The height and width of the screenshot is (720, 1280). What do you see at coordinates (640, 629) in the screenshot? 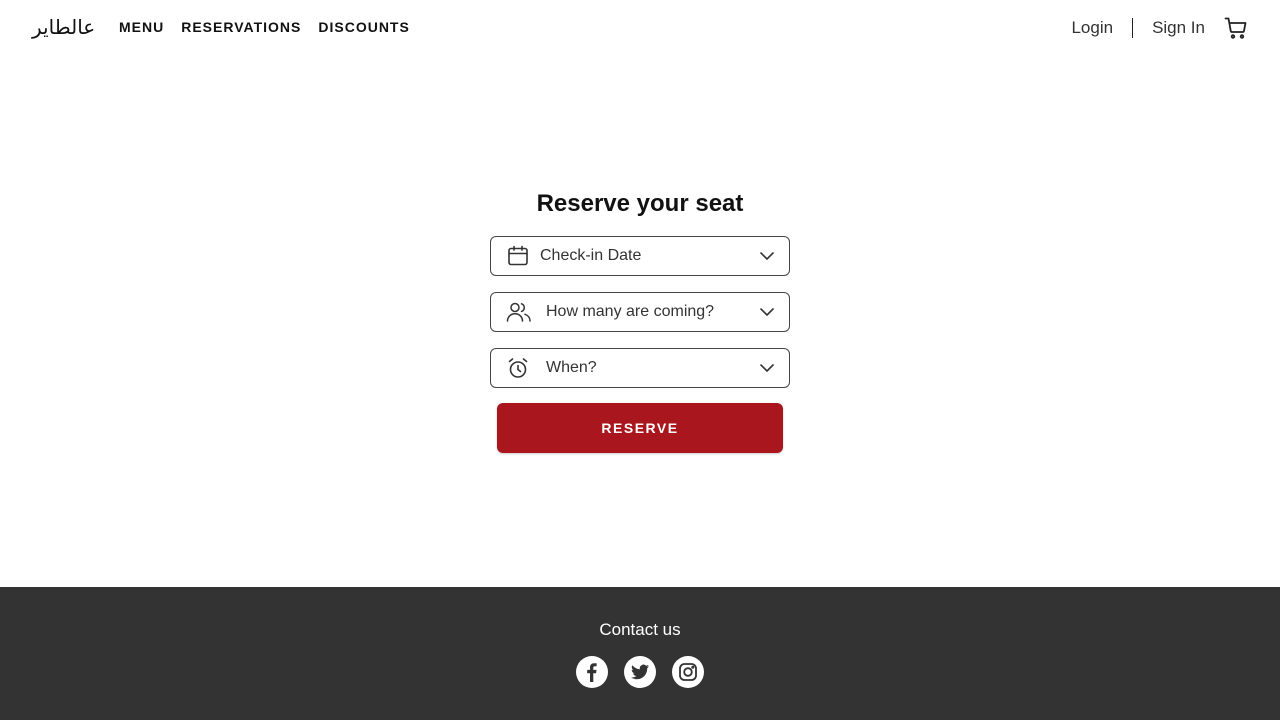
I see `contact-us-label: Contact us` at bounding box center [640, 629].